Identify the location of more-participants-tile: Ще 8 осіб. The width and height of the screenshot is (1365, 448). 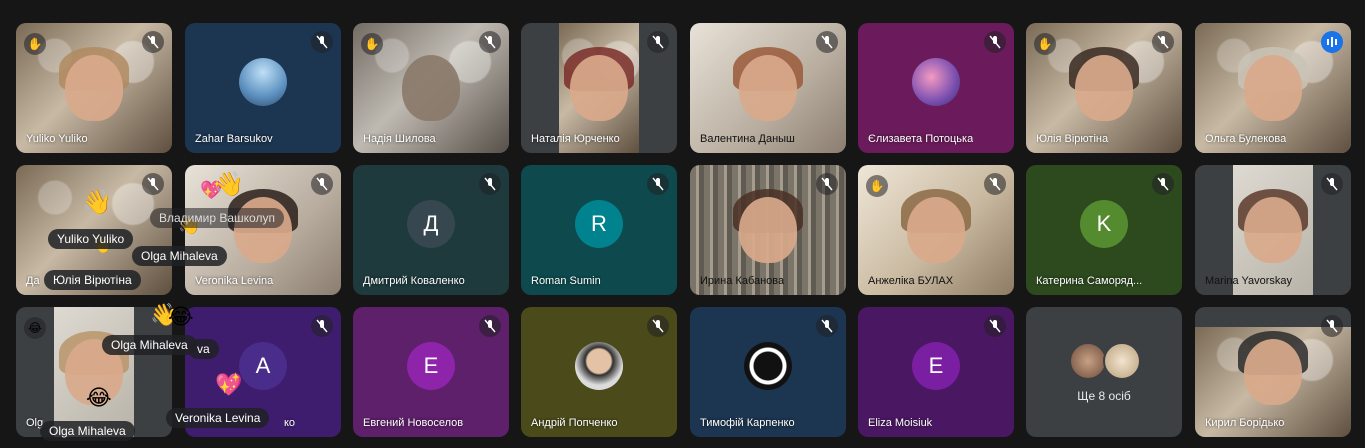
(1104, 372).